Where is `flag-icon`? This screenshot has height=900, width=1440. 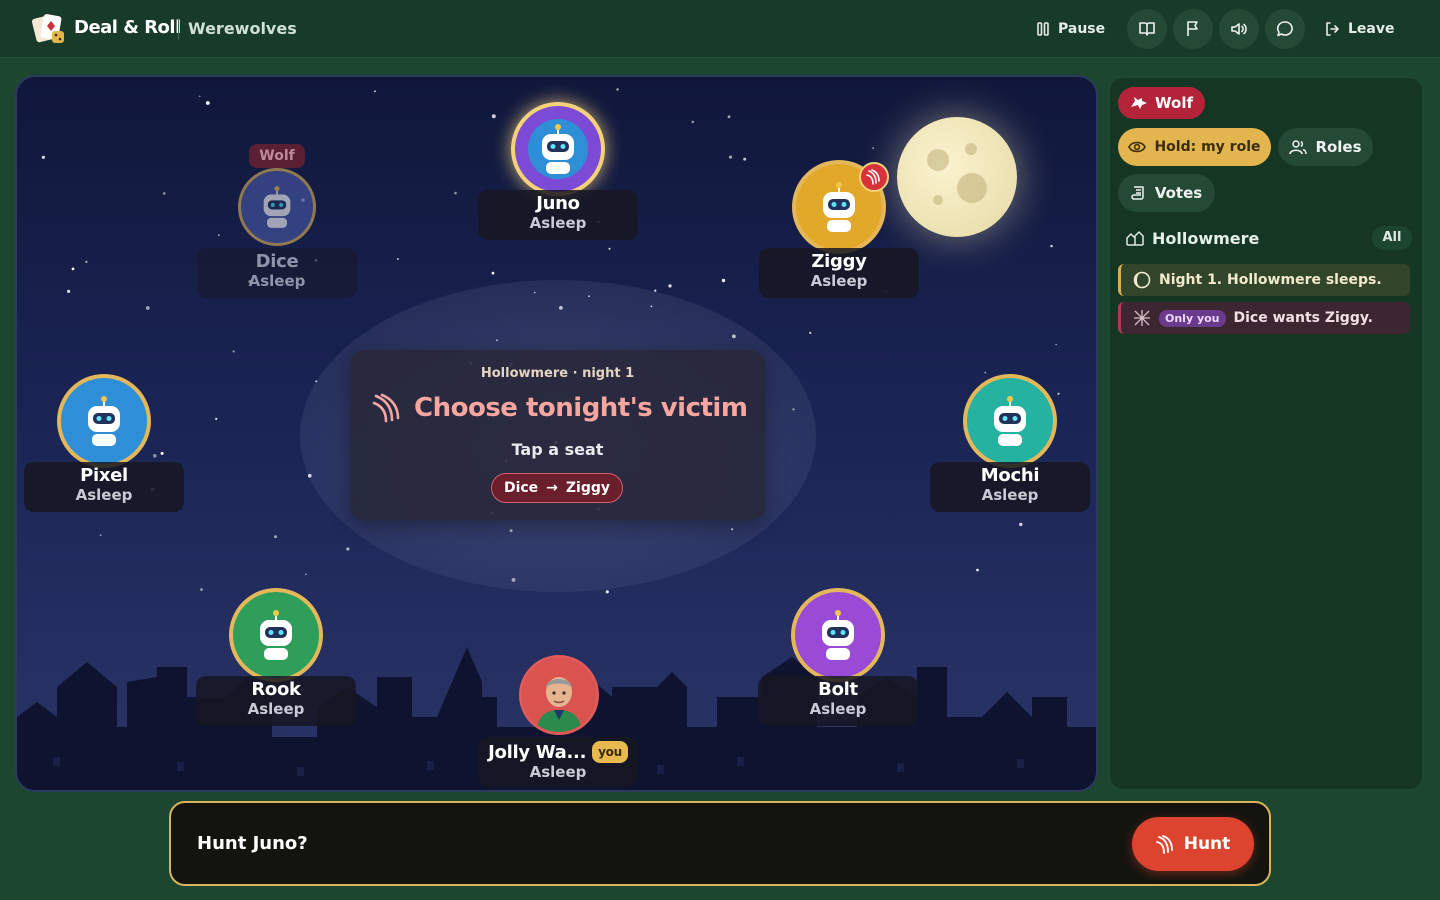
flag-icon is located at coordinates (1192, 28).